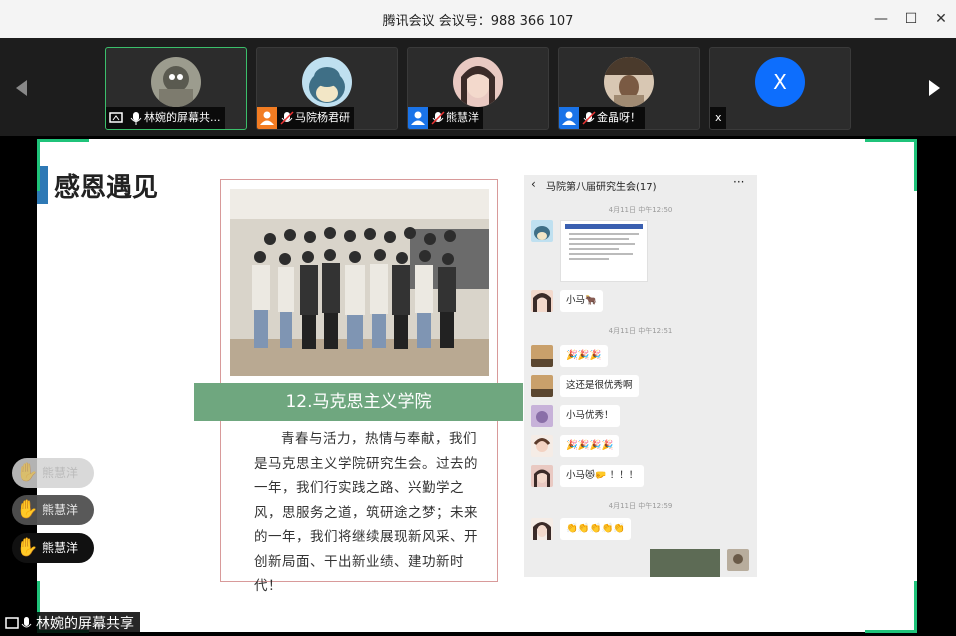  I want to click on chat-message: 小马🐂, so click(581, 301).